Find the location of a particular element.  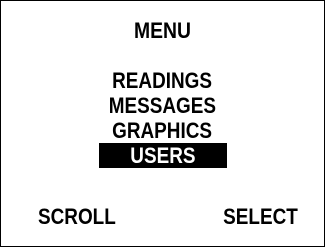

menu-item-label: MESSAGES is located at coordinates (162, 105).